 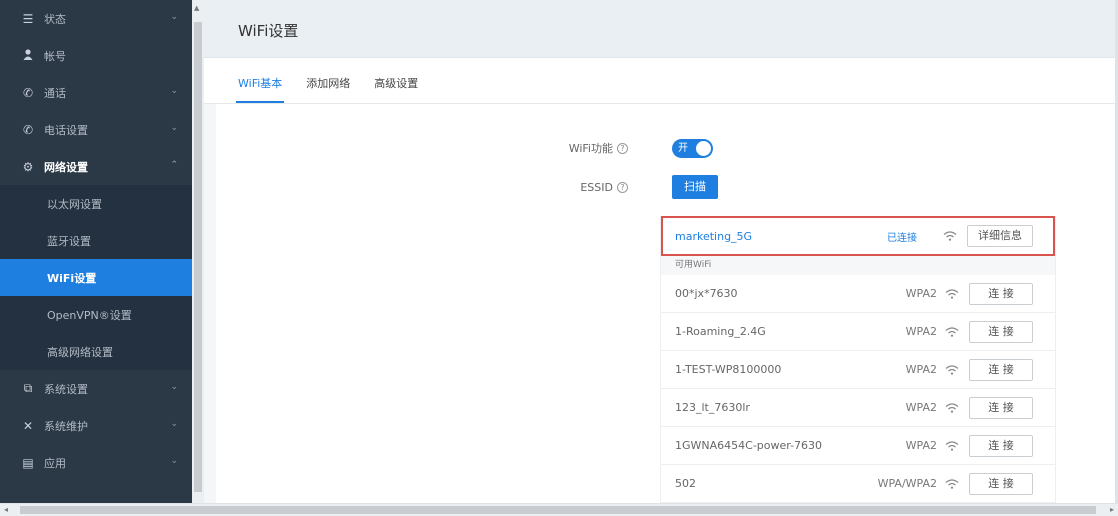 I want to click on sidebar-item-system-settings: ⧉ 系统设置 ⌄, so click(x=96, y=388).